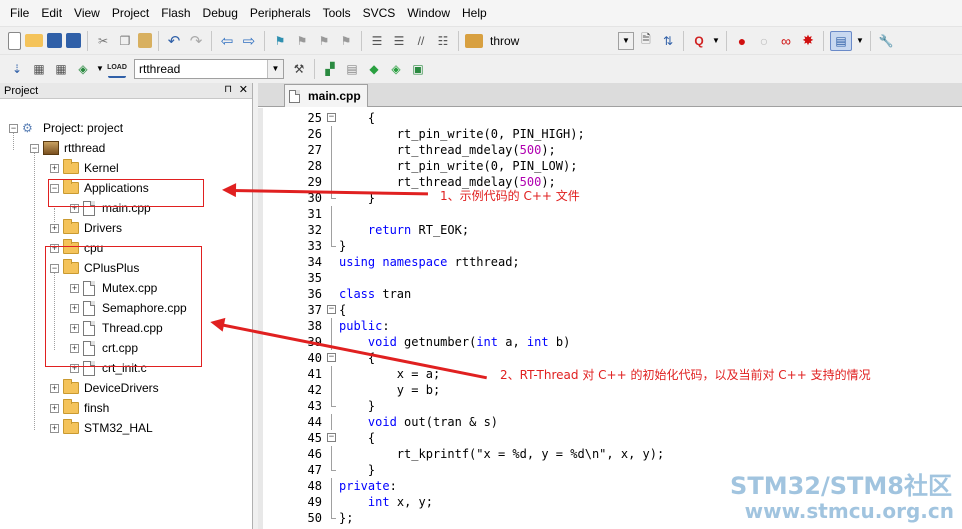  I want to click on code-line: 32 return RT_EOK;, so click(610, 230).